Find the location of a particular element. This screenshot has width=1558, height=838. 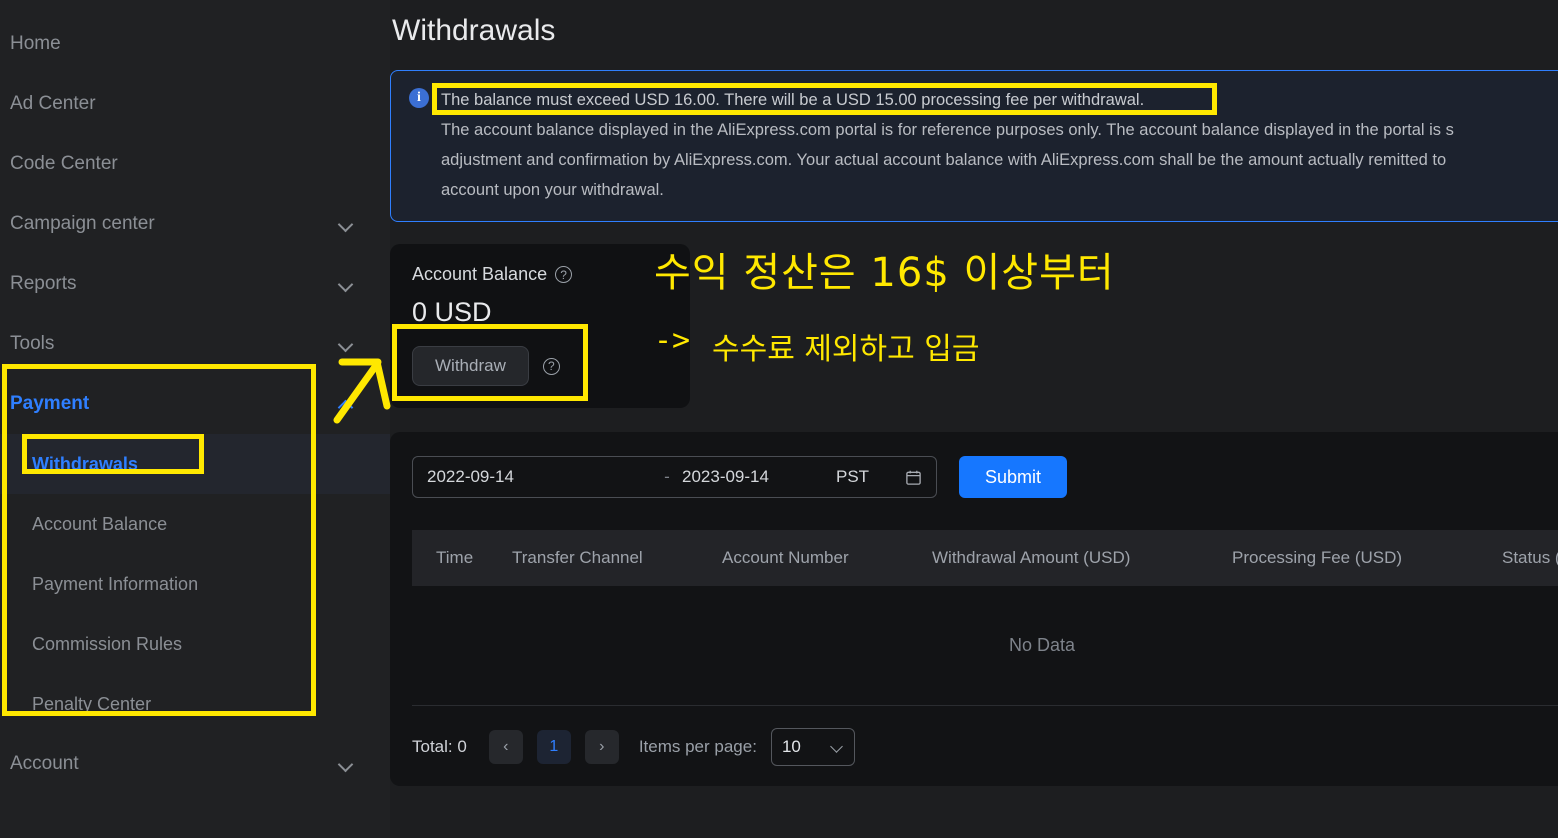

sidebar-item-penalty-center: Penalty Center is located at coordinates (195, 704).